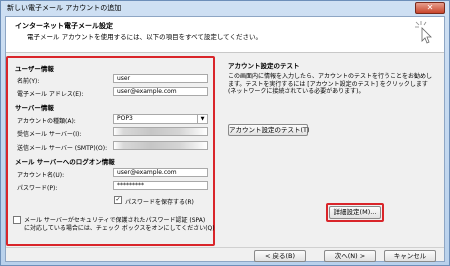  Describe the element at coordinates (17, 220) in the screenshot. I see `spa-checkbox` at that location.